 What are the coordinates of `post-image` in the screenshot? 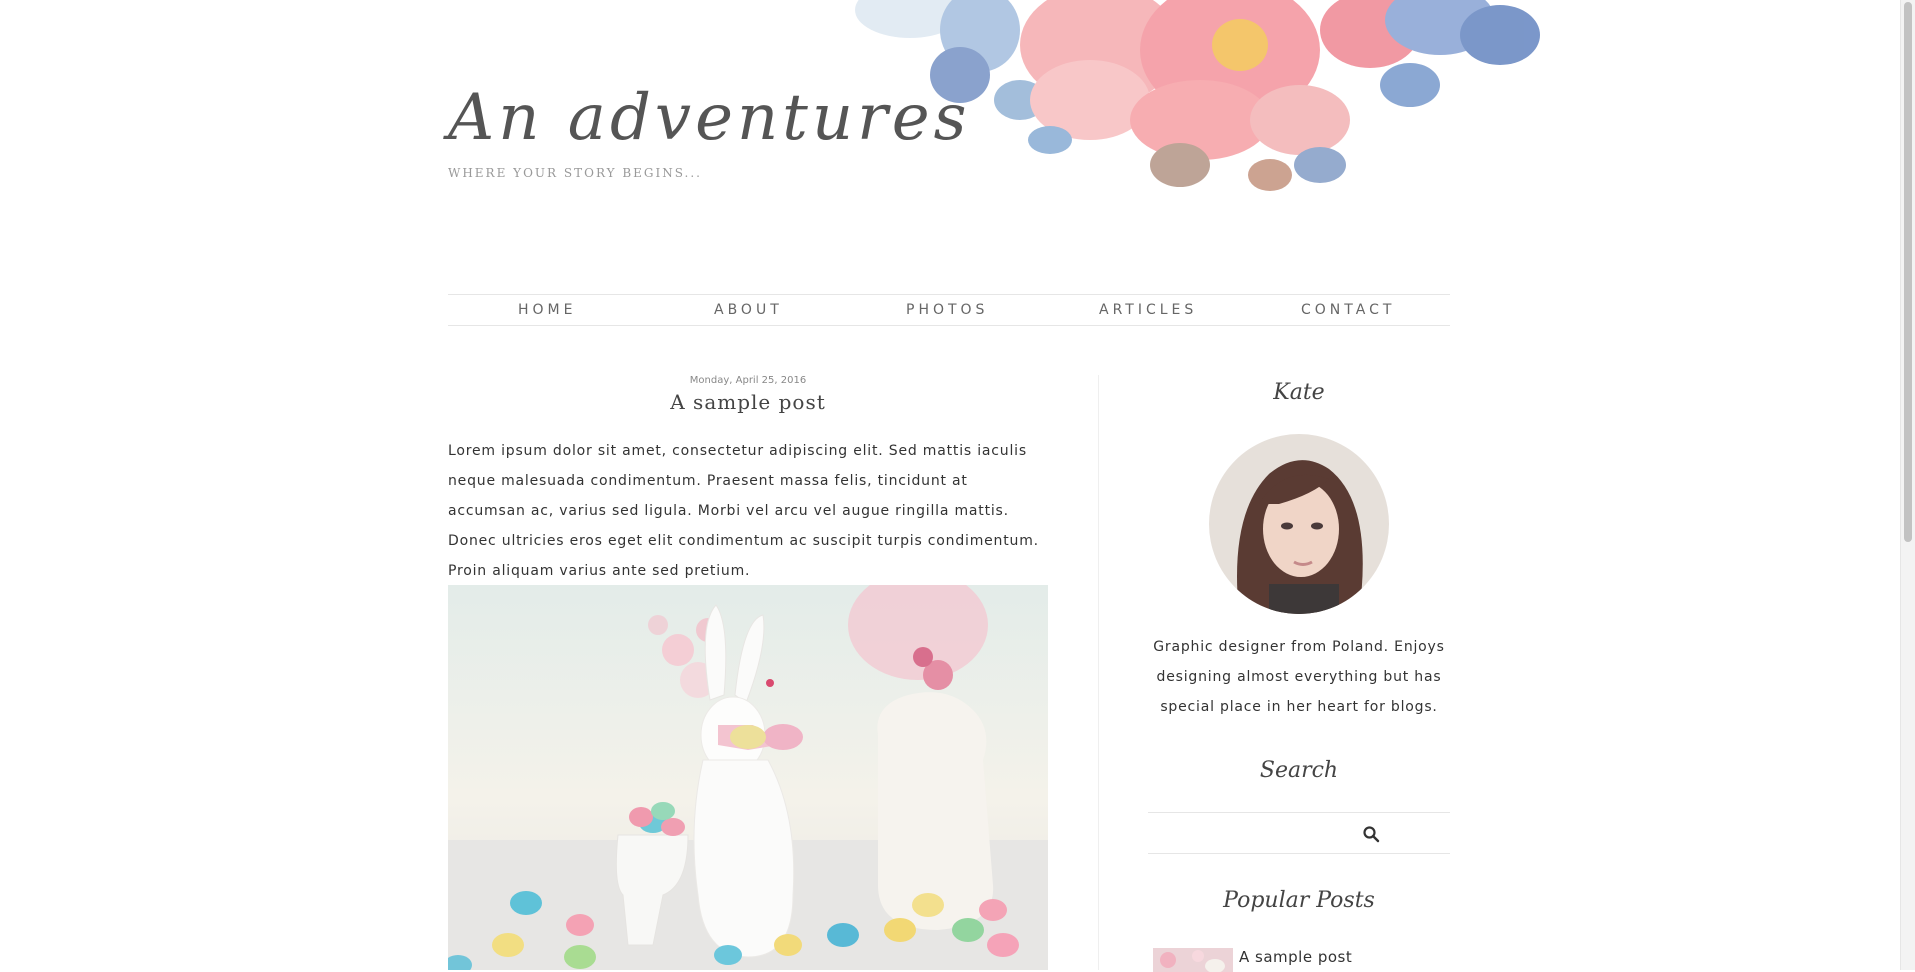 It's located at (748, 777).